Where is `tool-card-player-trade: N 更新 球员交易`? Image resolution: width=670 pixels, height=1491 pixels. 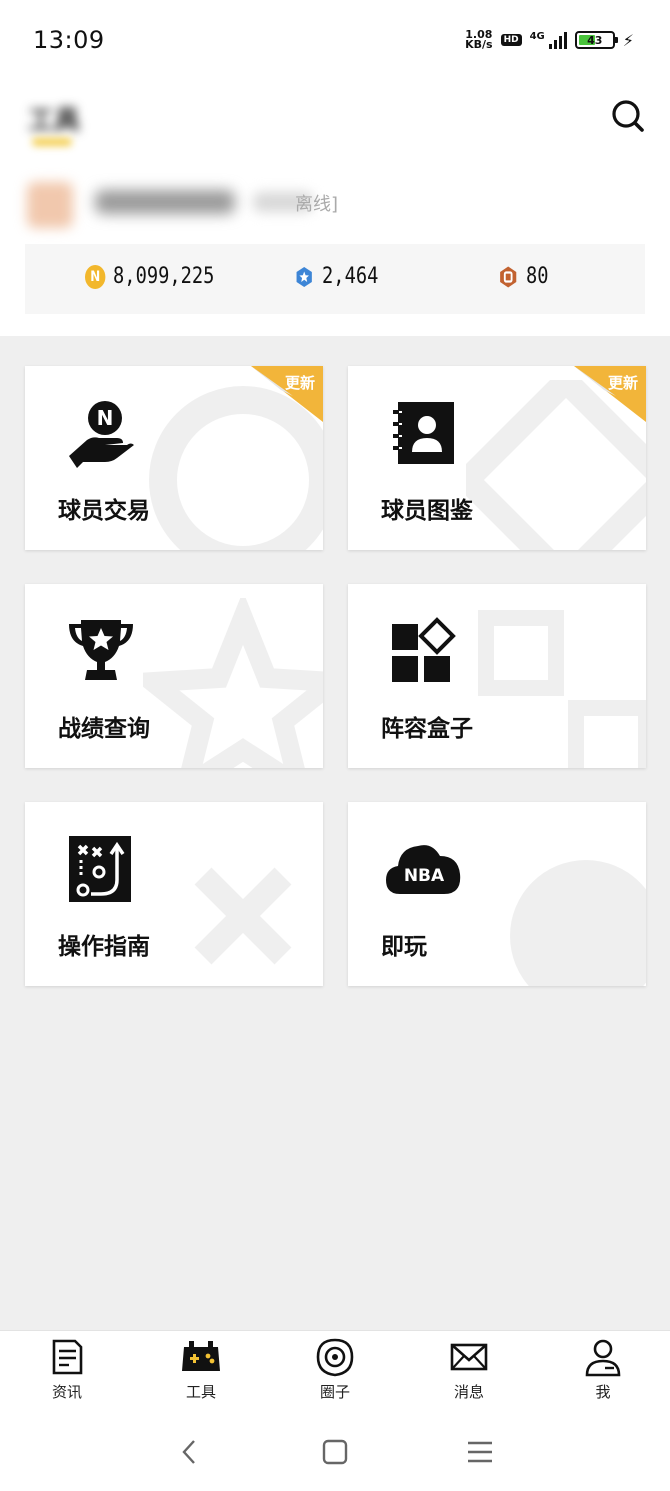
tool-card-player-trade: N 更新 球员交易 is located at coordinates (174, 458).